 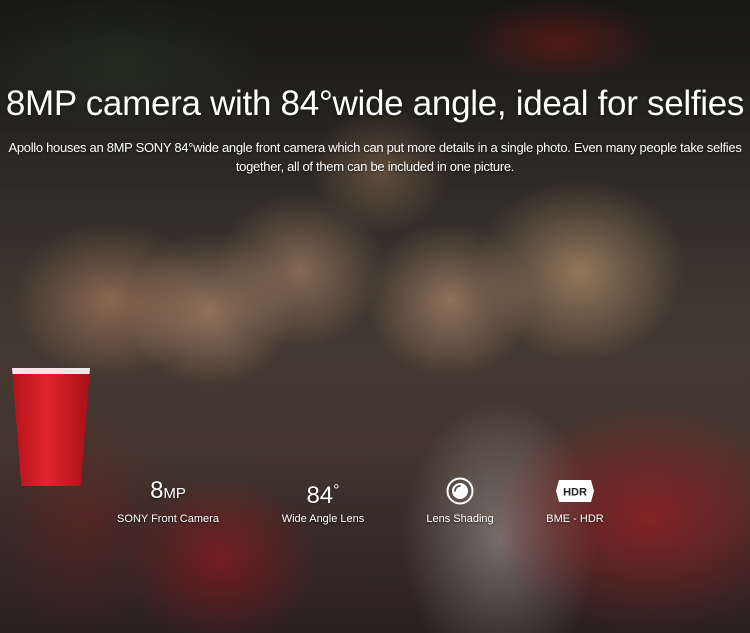 I want to click on megapixel-value: 8MP, so click(x=168, y=491).